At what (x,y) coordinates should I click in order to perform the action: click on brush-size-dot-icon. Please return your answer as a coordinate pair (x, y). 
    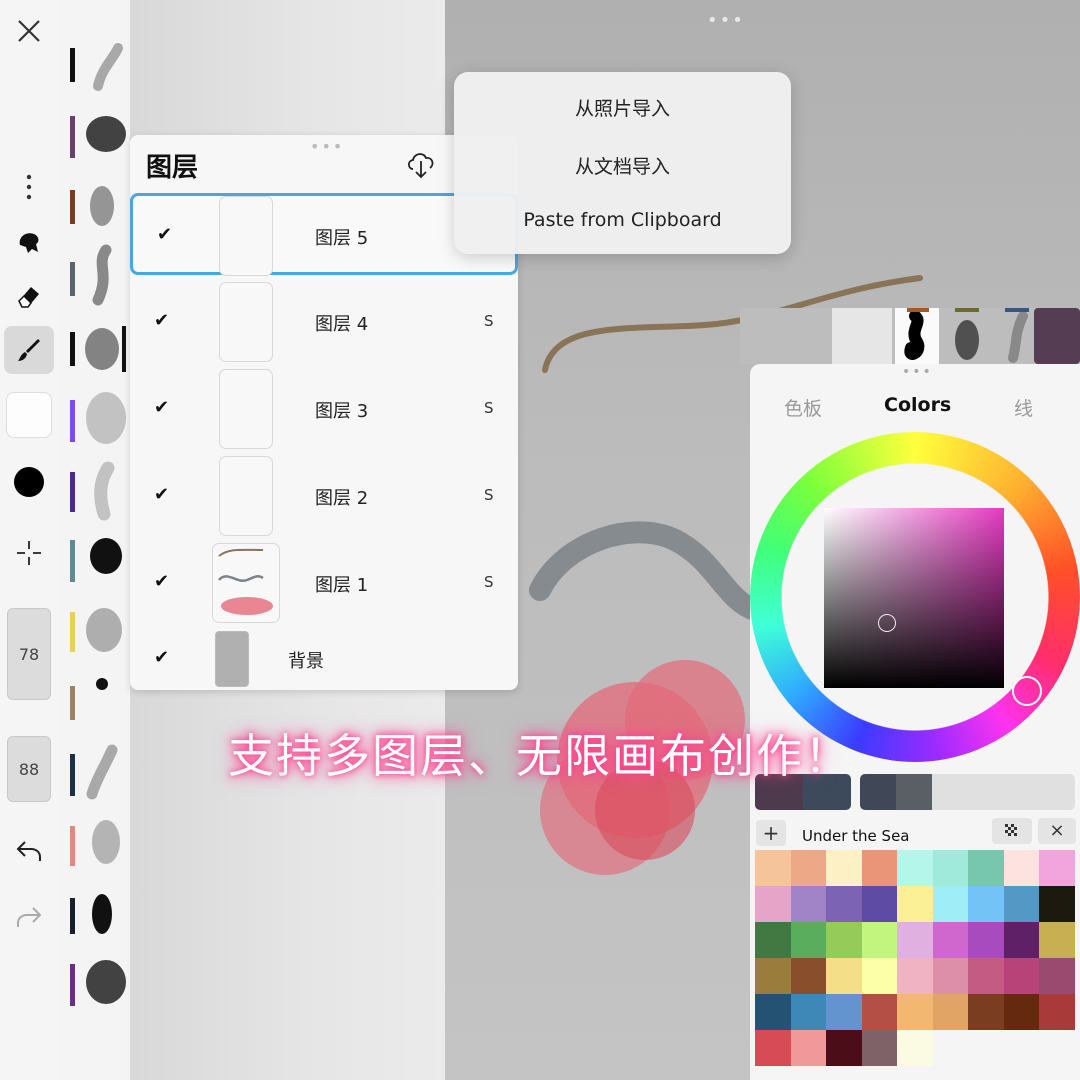
    Looking at the image, I should click on (29, 482).